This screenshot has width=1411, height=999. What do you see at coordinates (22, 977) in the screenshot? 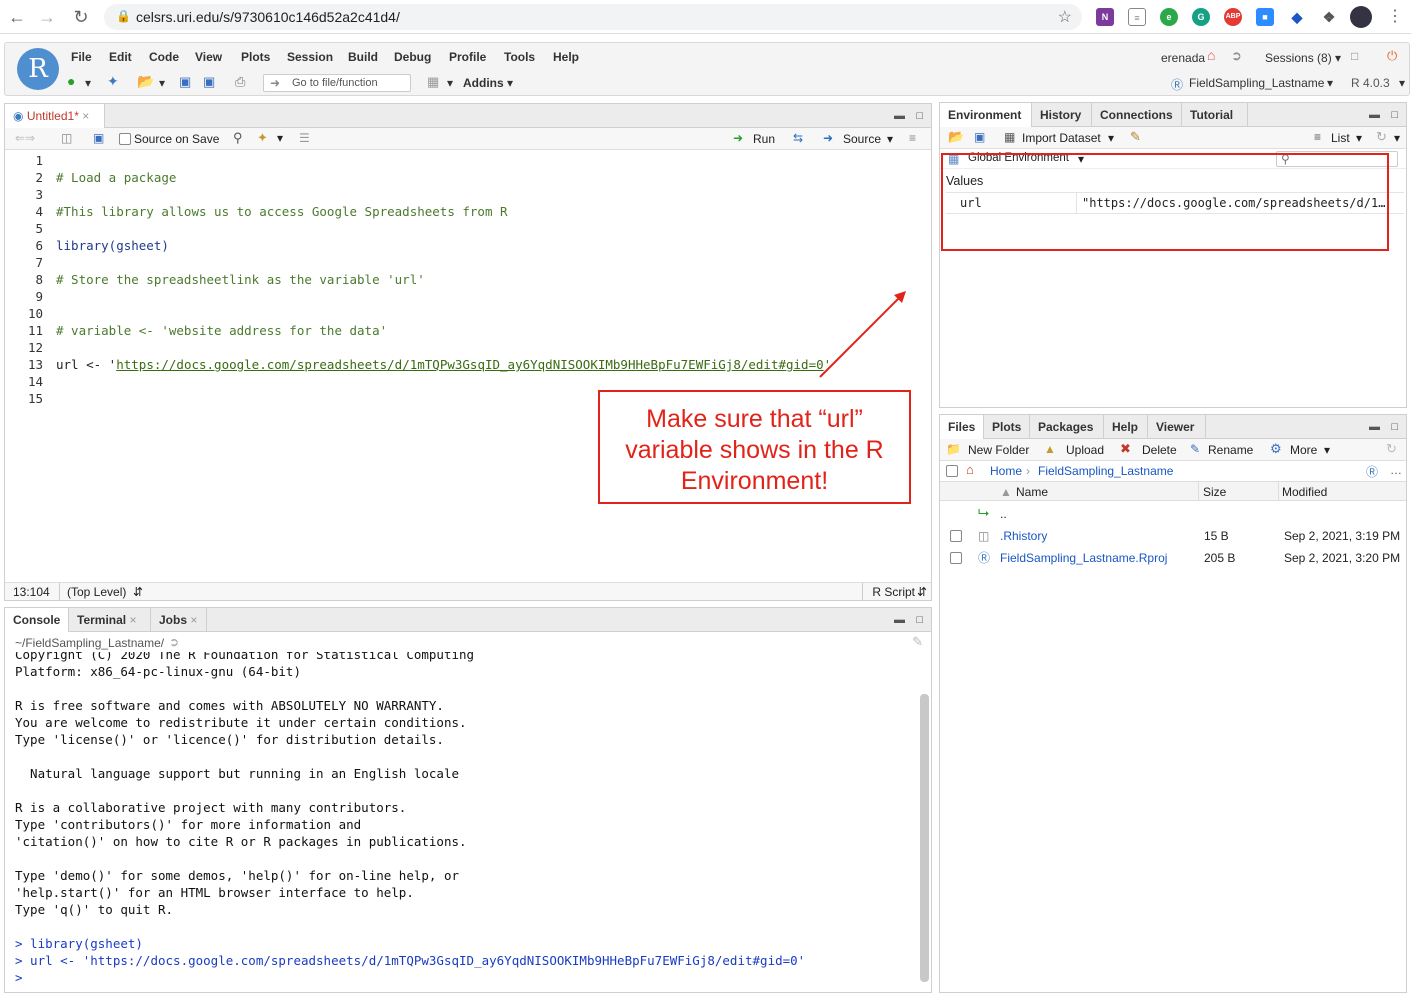
I see `console-prompt: >` at bounding box center [22, 977].